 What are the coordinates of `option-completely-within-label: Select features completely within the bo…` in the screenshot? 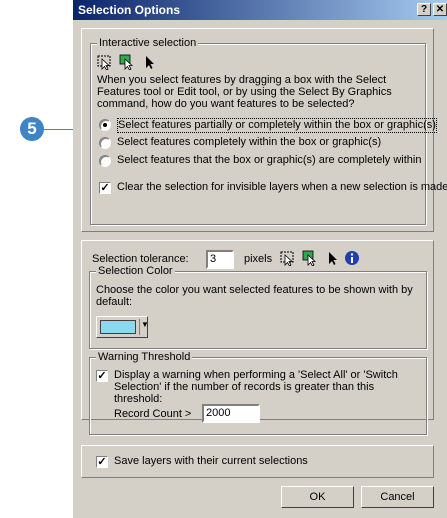 It's located at (249, 142).